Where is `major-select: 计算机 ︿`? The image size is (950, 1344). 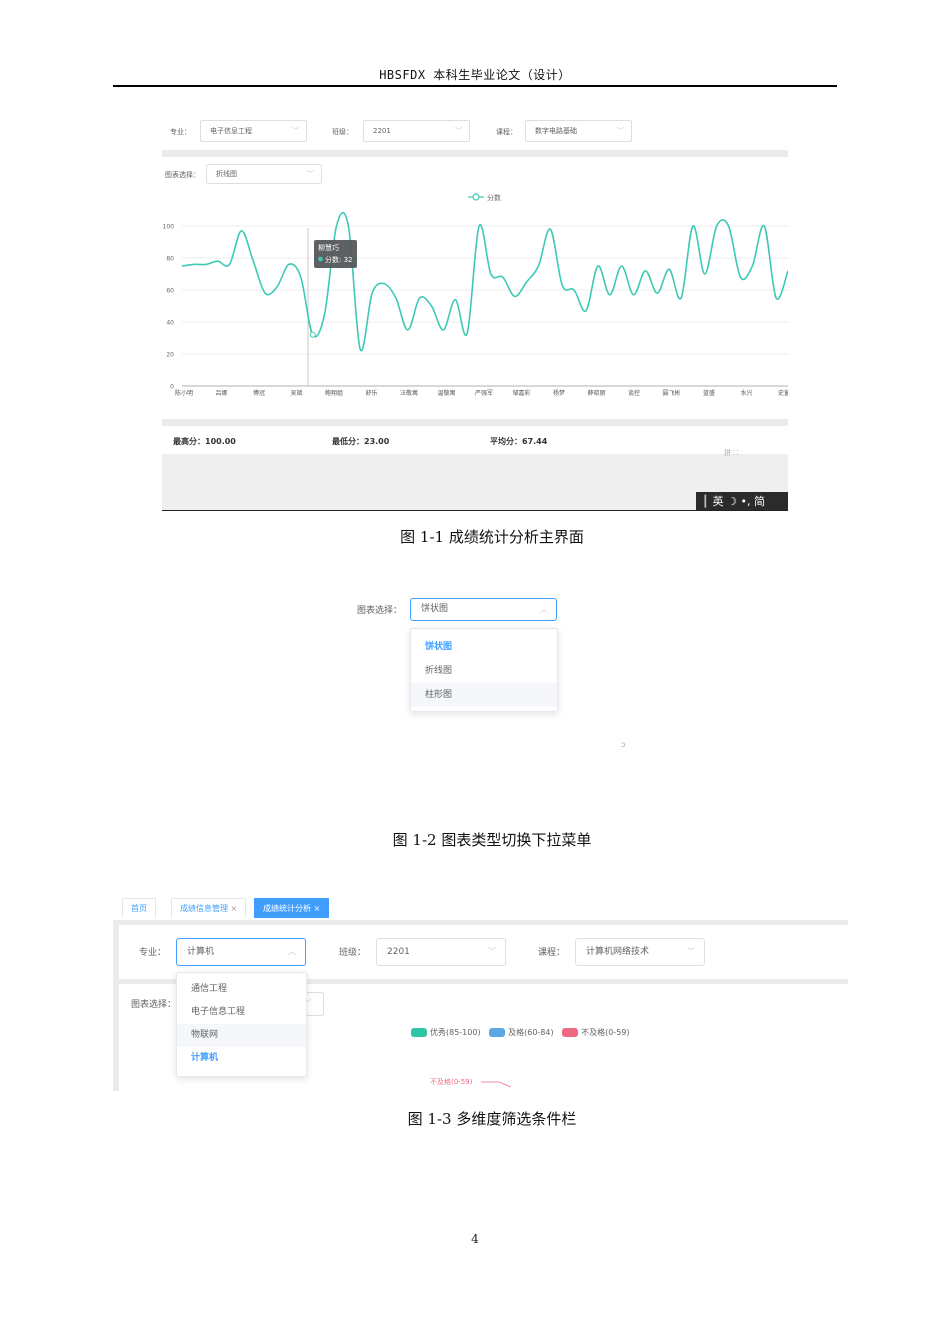
major-select: 计算机 ︿ is located at coordinates (241, 952).